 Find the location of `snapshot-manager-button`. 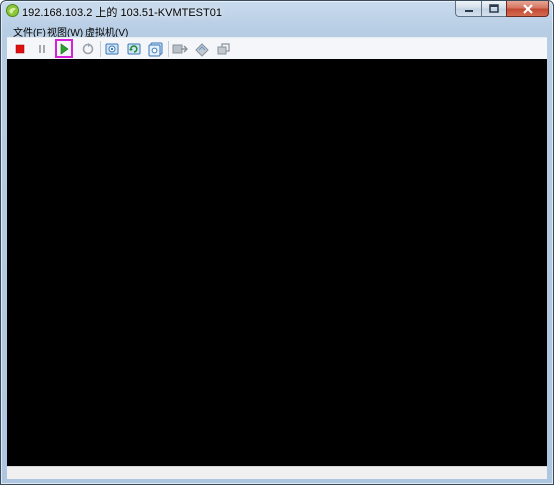

snapshot-manager-button is located at coordinates (156, 49).